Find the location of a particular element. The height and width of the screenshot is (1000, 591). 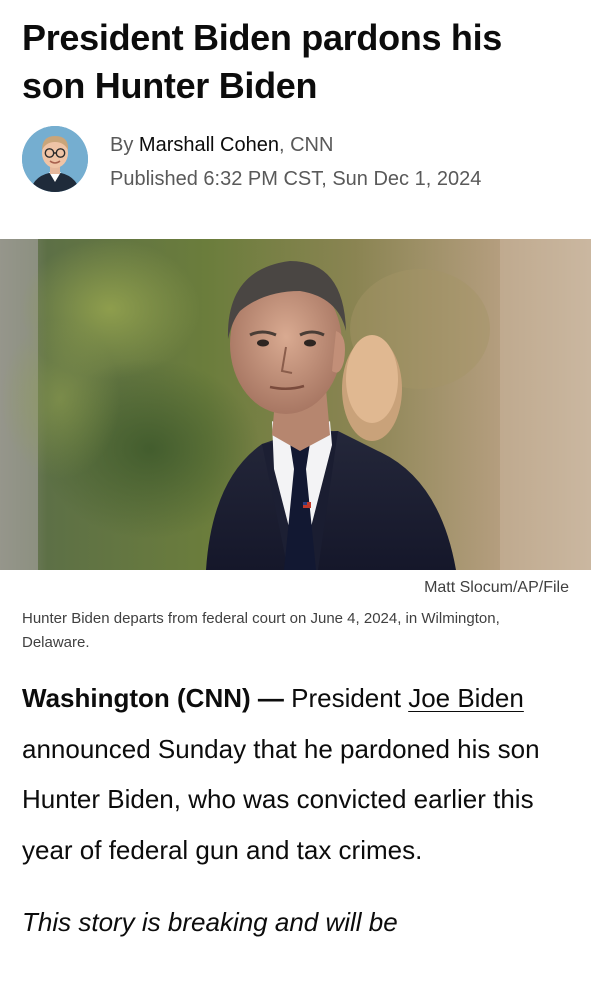

breaking-note: This story is breaking and will be is located at coordinates (210, 922).